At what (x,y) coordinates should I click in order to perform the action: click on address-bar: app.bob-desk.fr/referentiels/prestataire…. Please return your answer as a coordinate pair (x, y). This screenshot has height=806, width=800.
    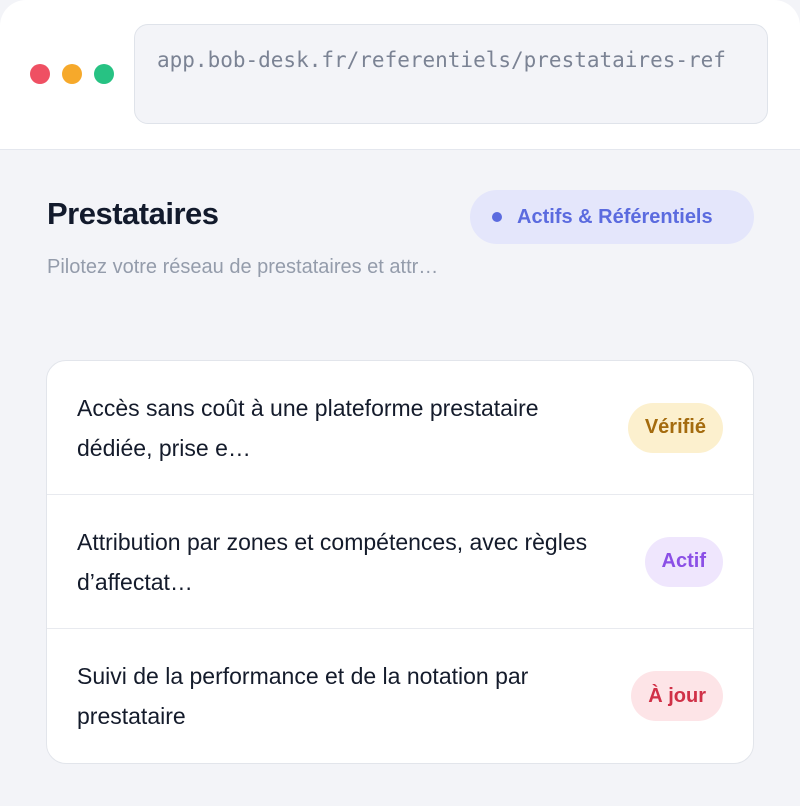
    Looking at the image, I should click on (451, 74).